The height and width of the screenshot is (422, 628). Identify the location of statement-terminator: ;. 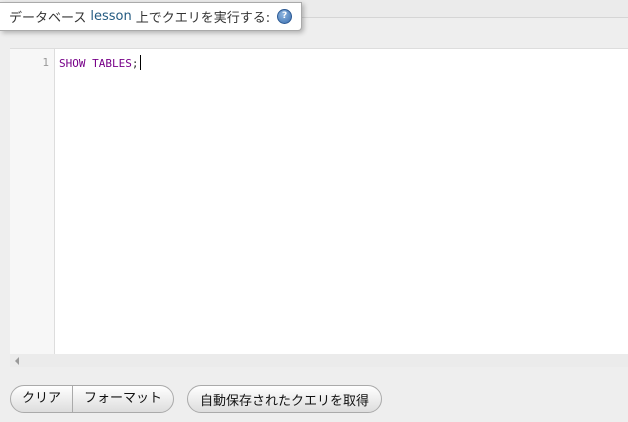
(135, 63).